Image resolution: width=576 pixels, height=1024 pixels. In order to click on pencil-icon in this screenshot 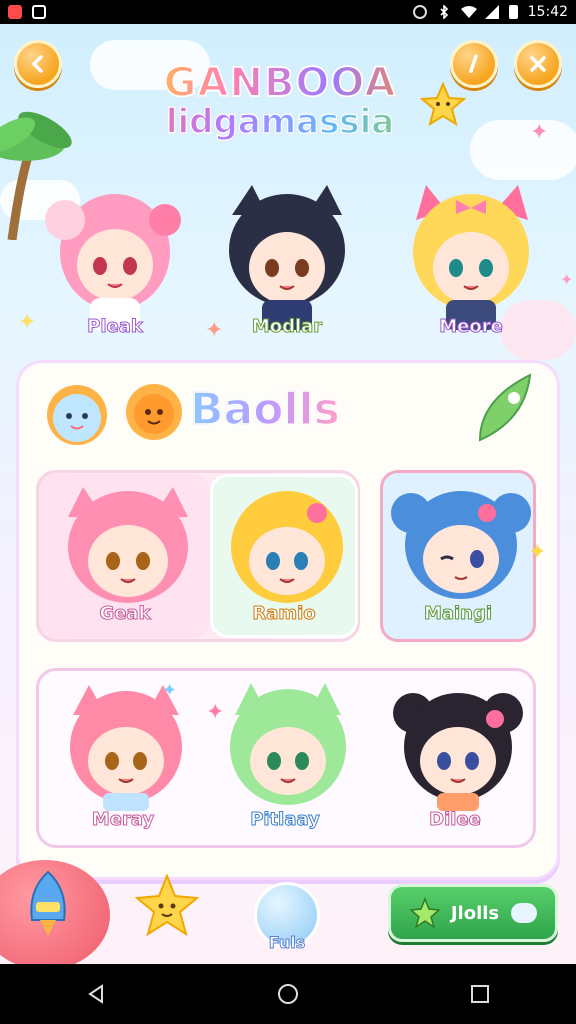, I will do `click(473, 63)`.